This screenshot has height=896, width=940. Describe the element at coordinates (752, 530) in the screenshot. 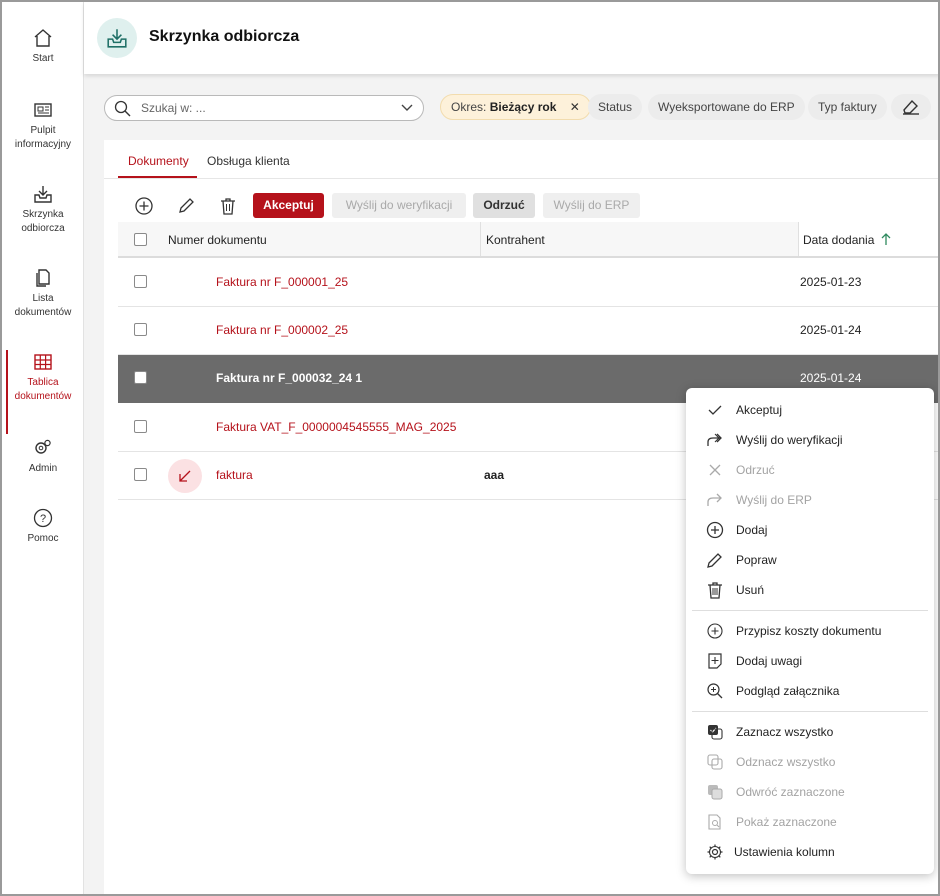

I see `menu-item-label: Dodaj` at that location.